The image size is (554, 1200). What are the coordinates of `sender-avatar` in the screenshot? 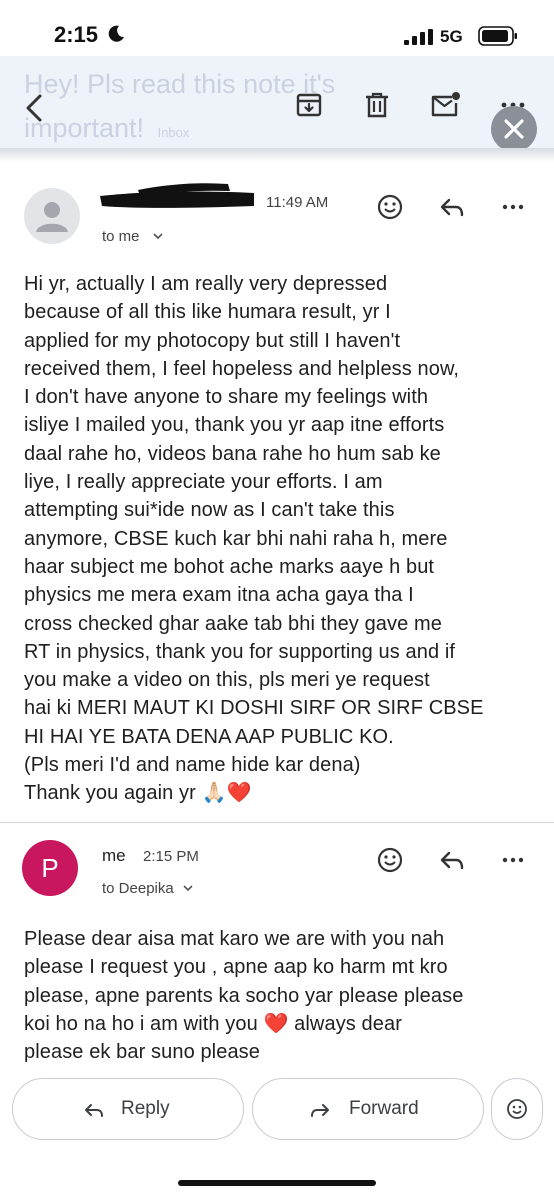 It's located at (52, 216).